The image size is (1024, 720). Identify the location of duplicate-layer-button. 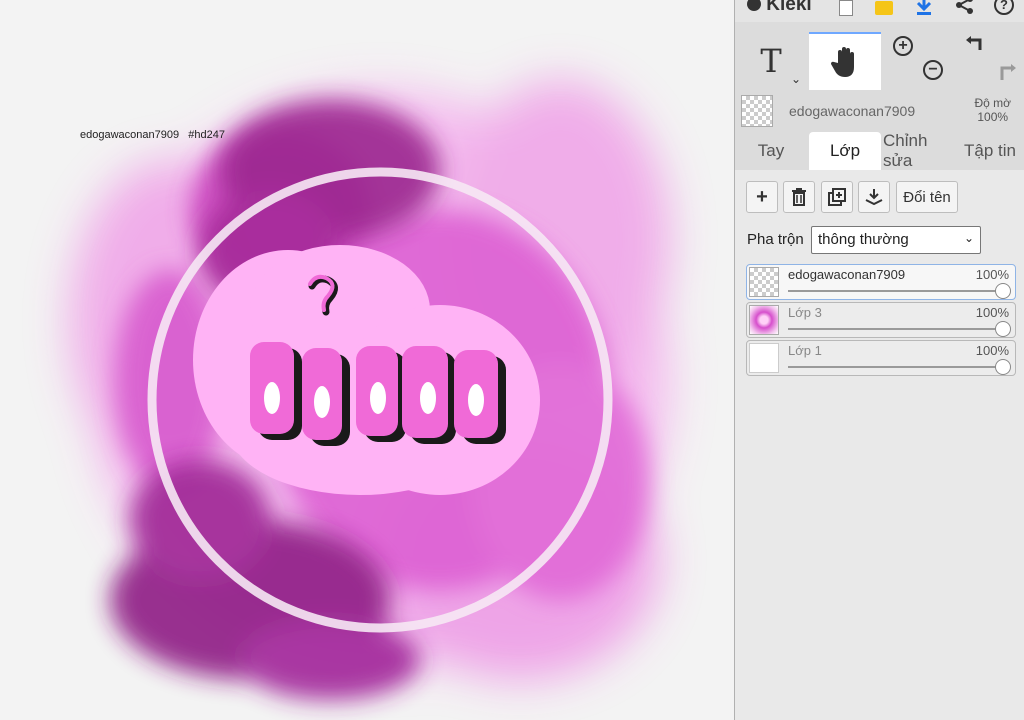
(837, 197).